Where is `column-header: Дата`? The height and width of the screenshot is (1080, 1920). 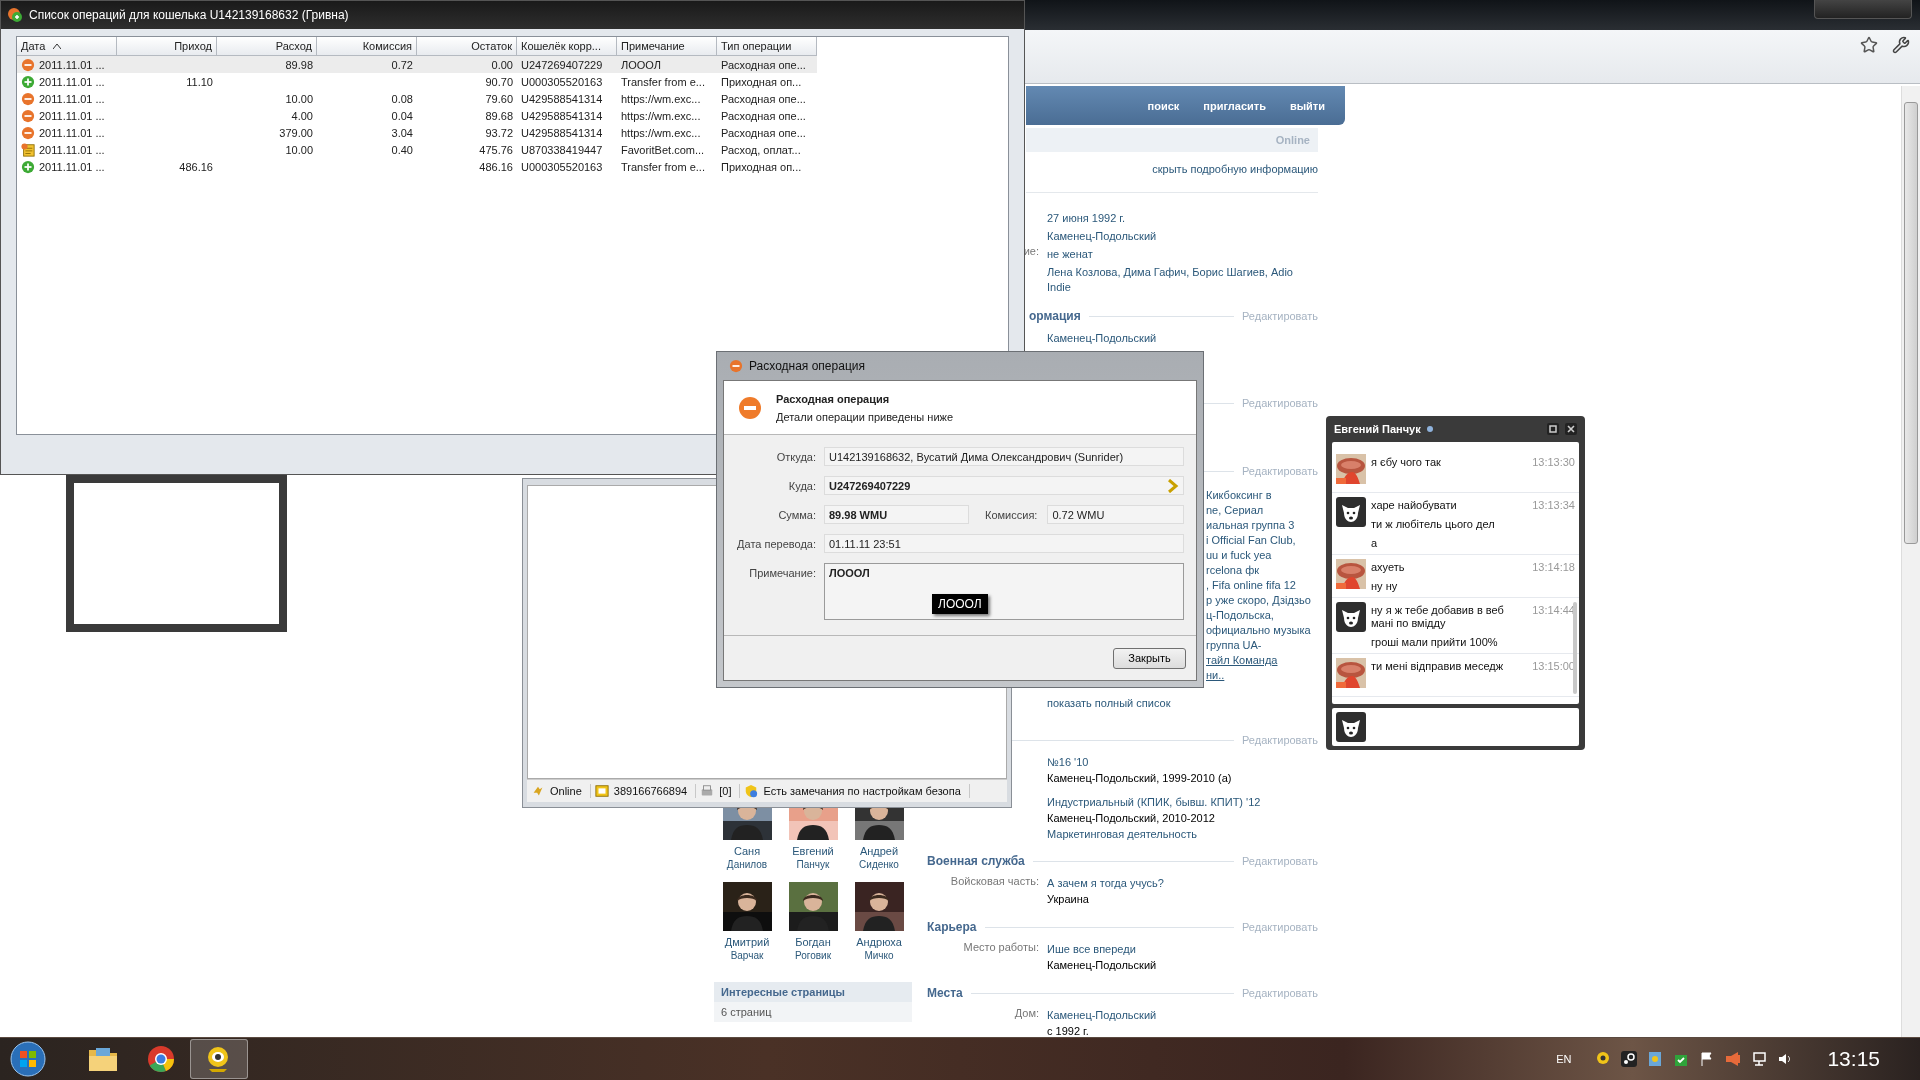
column-header: Дата is located at coordinates (67, 46).